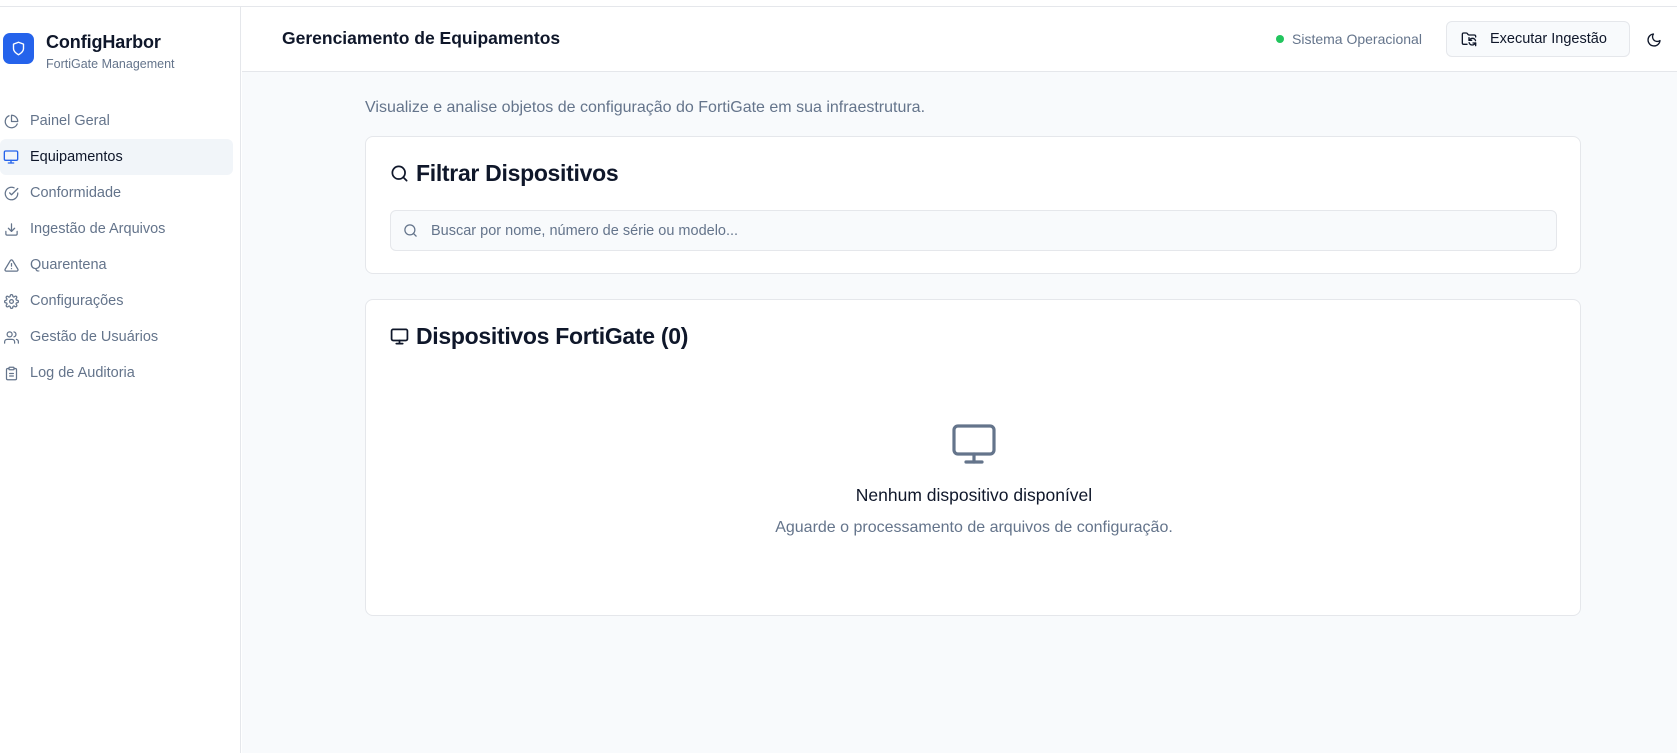 This screenshot has height=753, width=1677. I want to click on sidebar-item-label: Equipamentos, so click(76, 157).